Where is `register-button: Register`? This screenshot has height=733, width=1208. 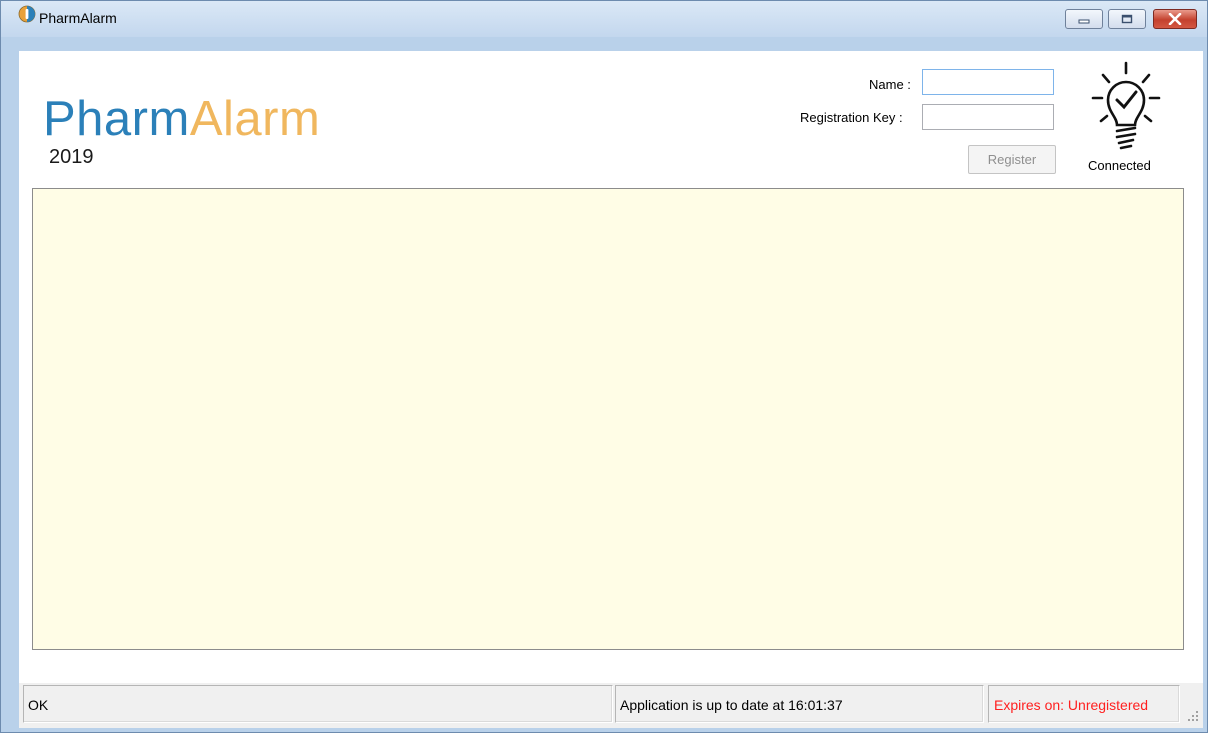
register-button: Register is located at coordinates (1012, 159).